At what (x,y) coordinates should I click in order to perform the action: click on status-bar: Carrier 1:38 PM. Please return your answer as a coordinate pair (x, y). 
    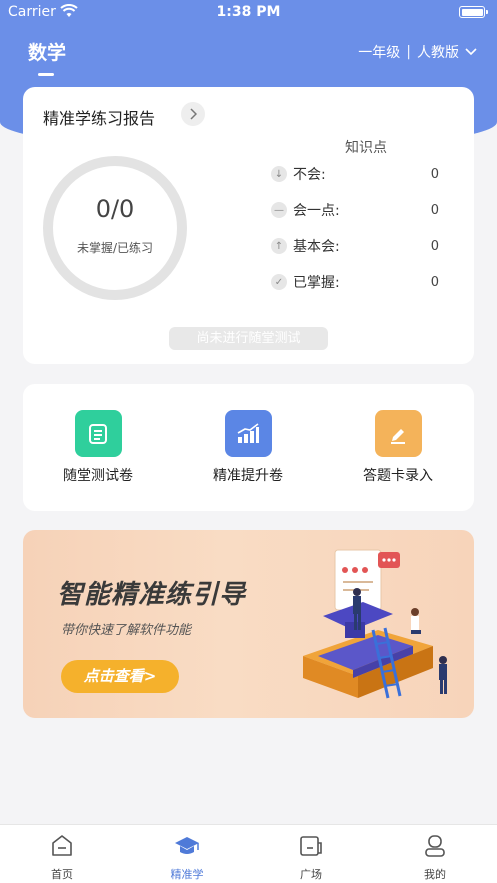
    Looking at the image, I should click on (248, 13).